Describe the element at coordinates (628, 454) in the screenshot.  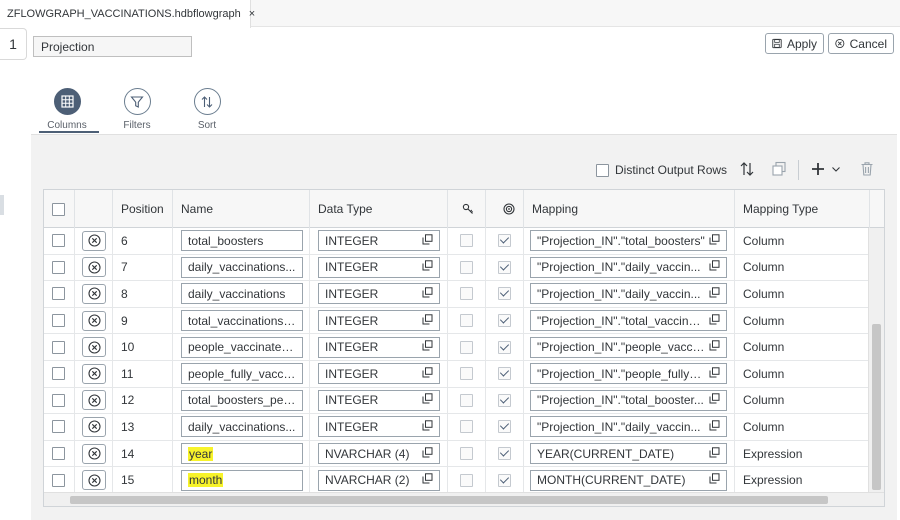
I see `mapping-field: YEAR(CURRENT_DATE)` at that location.